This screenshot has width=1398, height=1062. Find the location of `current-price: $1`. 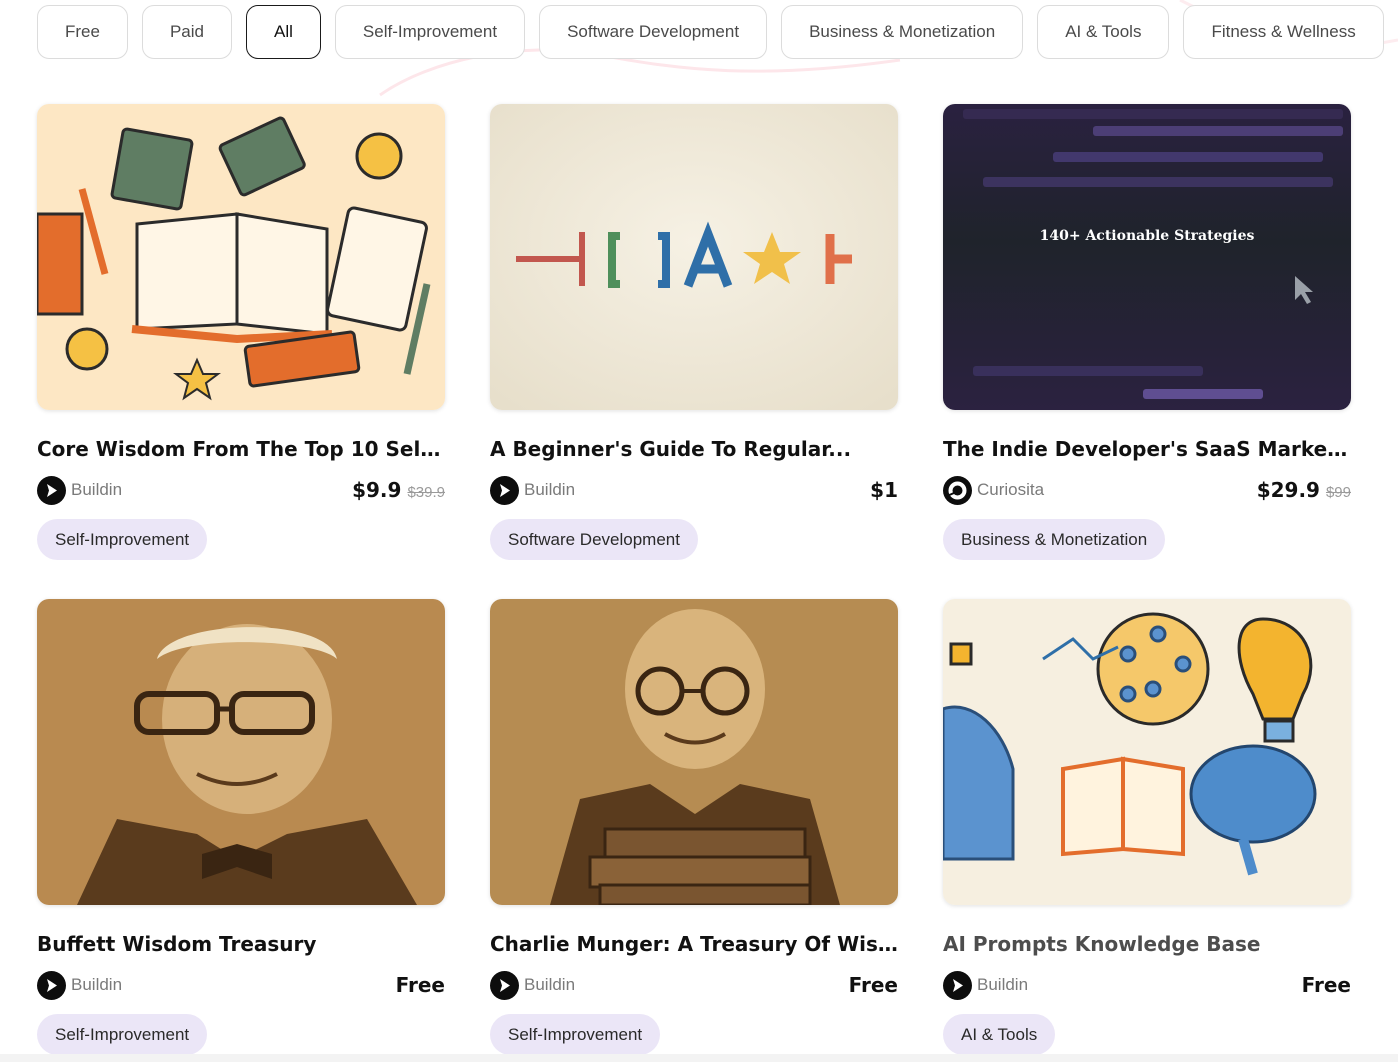

current-price: $1 is located at coordinates (884, 490).